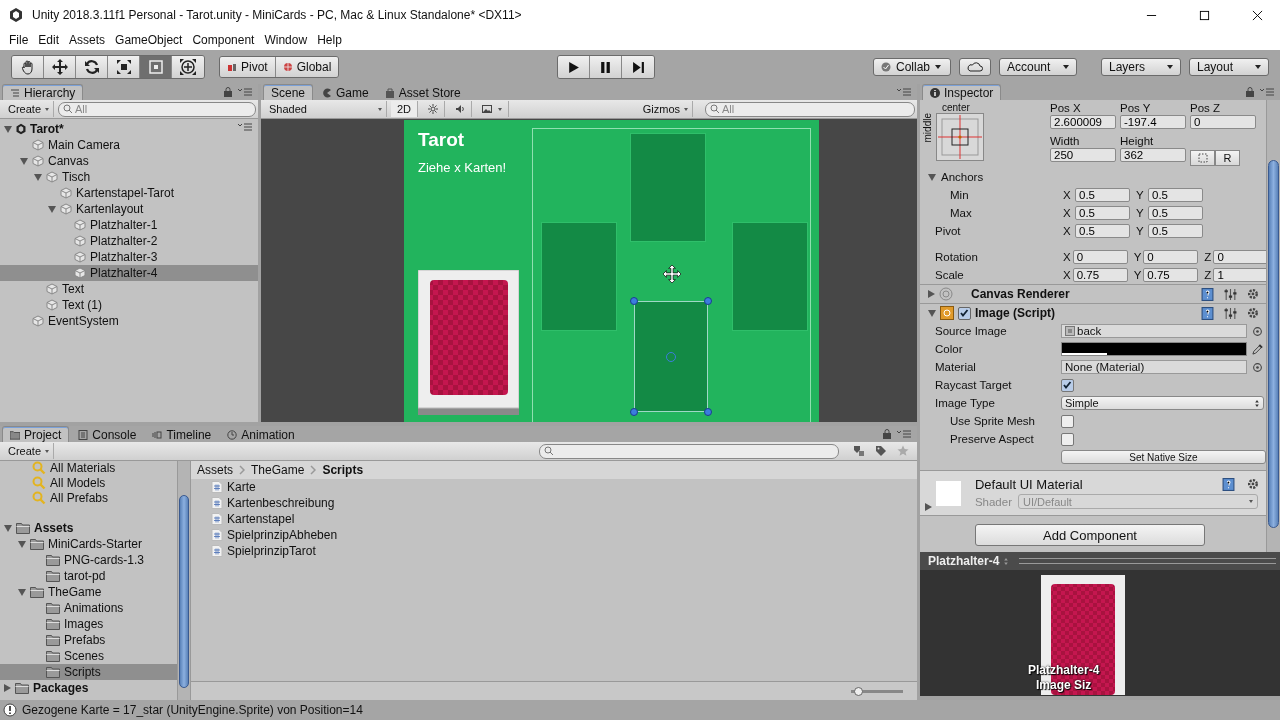  I want to click on breadcrumb-item: Assets, so click(215, 470).